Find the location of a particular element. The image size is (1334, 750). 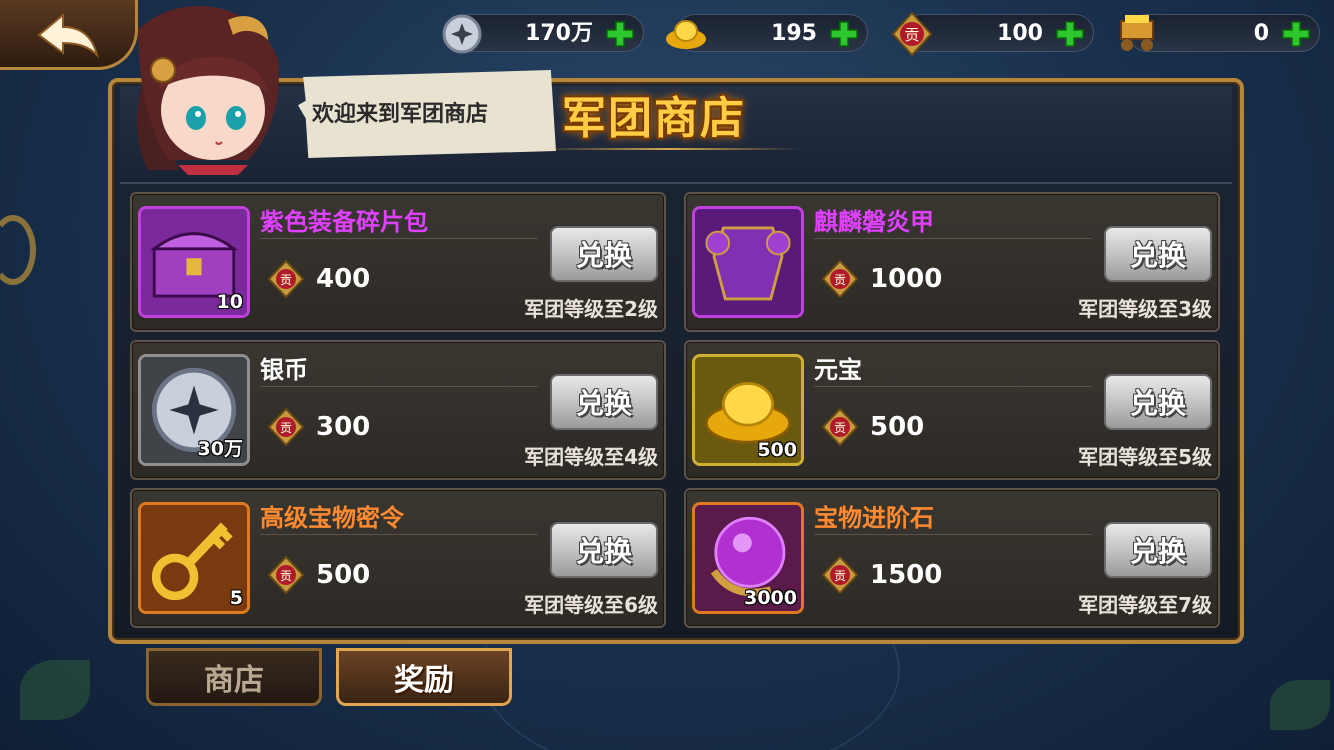

purple-armor-icon is located at coordinates (748, 262).